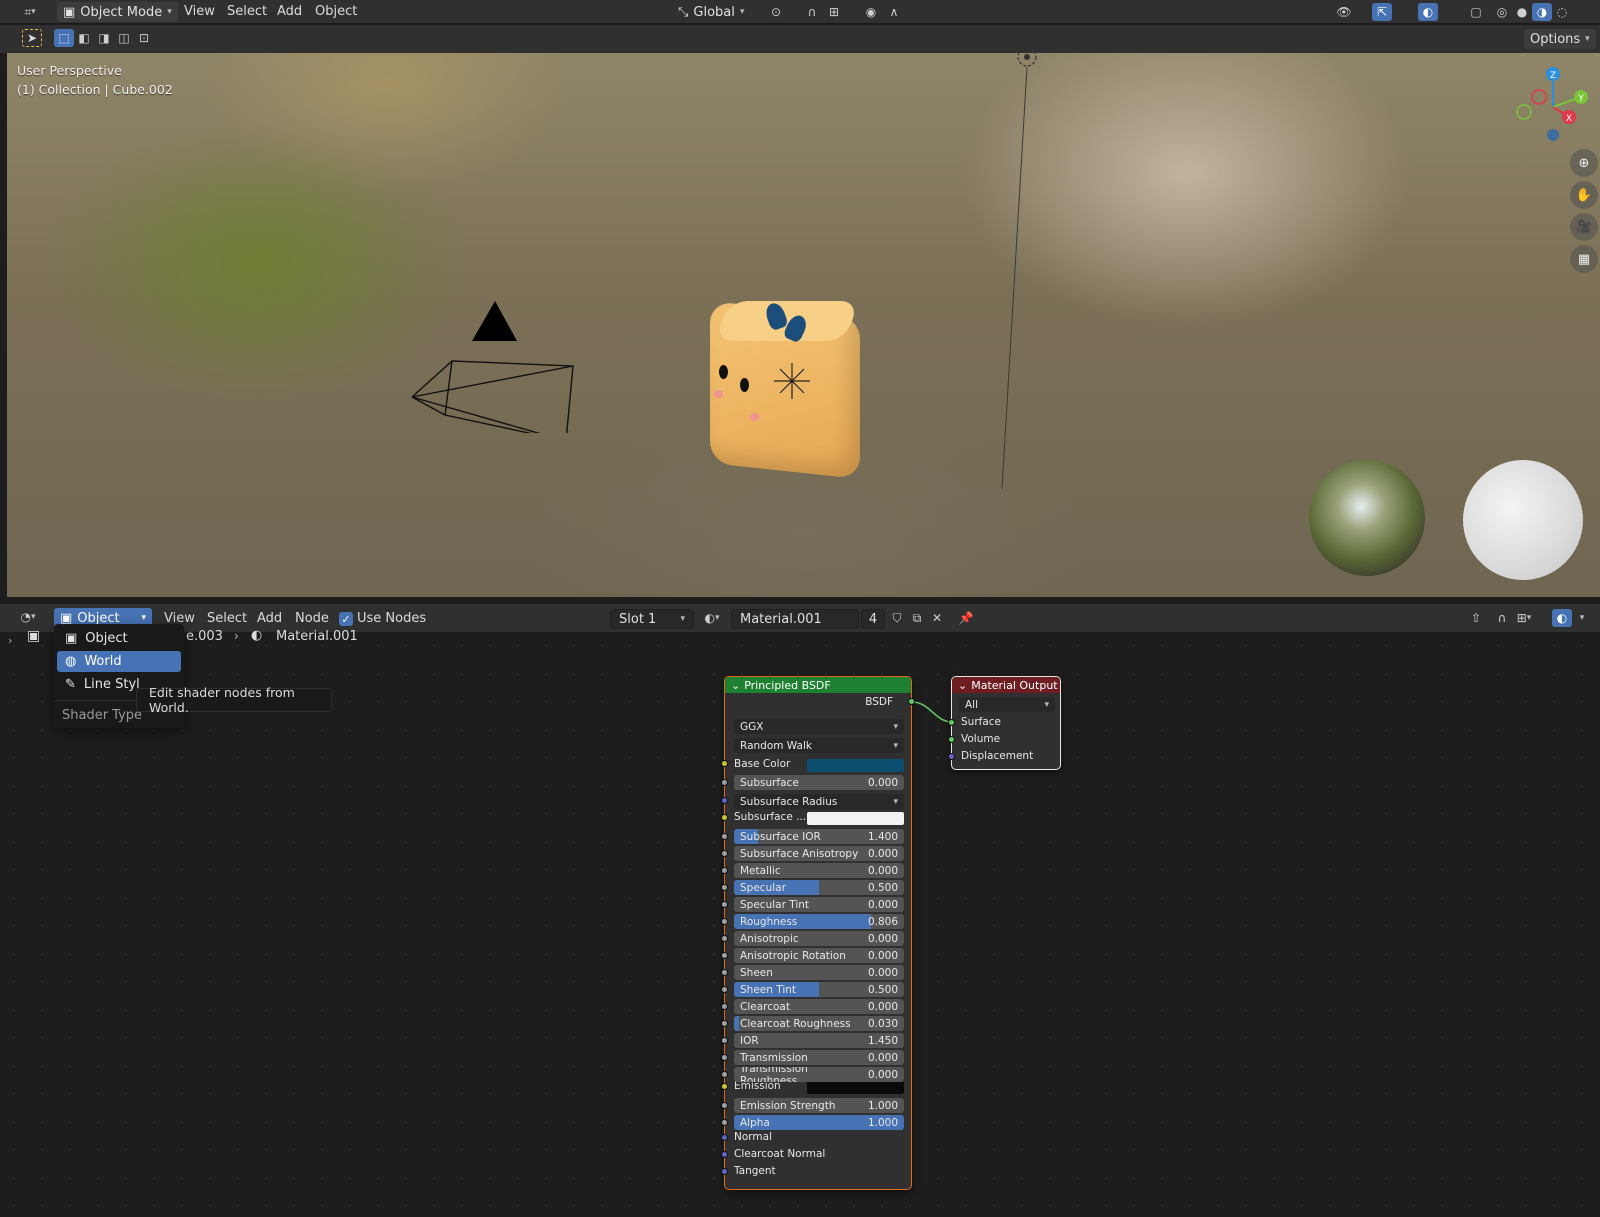 The image size is (1600, 1217). I want to click on pan-hand-icon: ✋, so click(1584, 195).